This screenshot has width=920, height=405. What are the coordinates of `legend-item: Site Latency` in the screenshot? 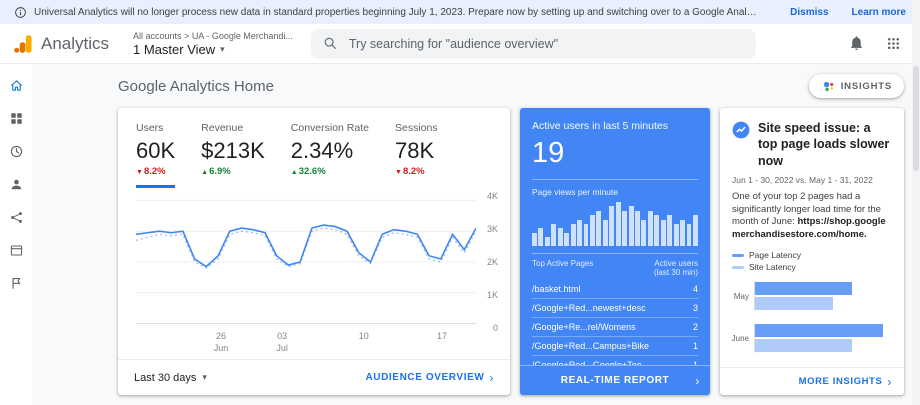 It's located at (812, 267).